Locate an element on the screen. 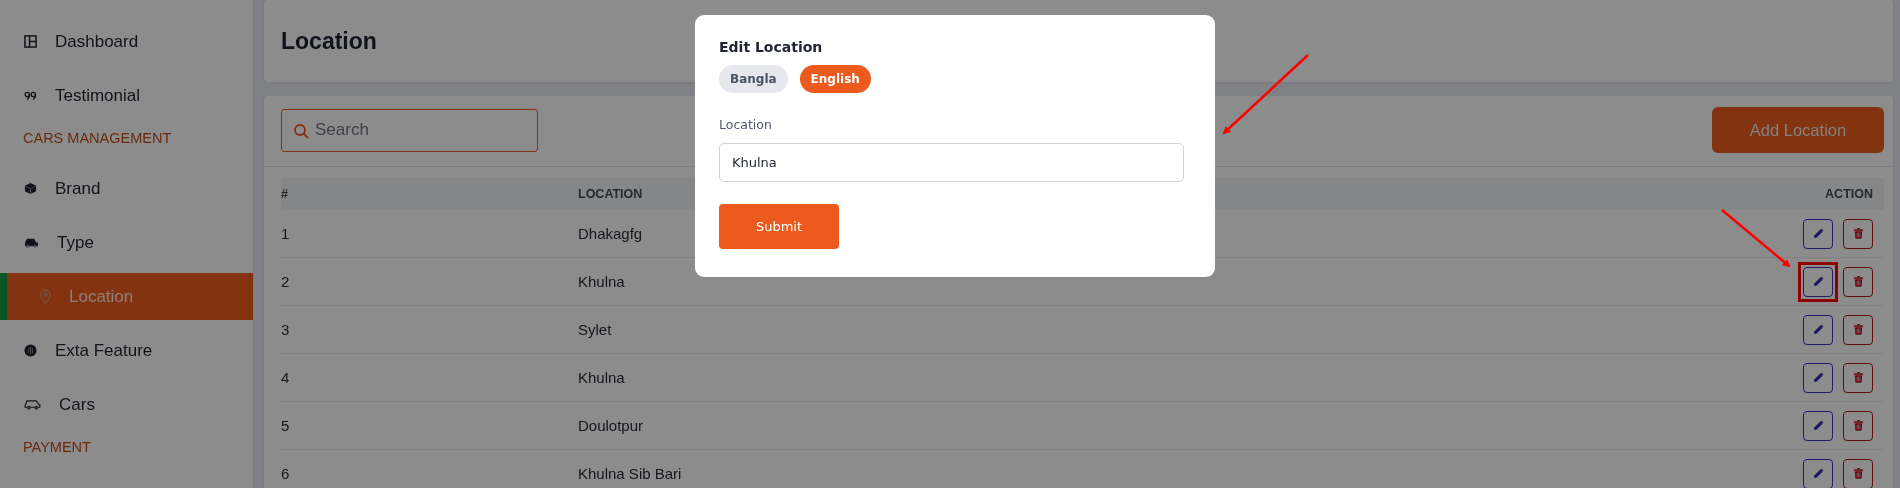 The width and height of the screenshot is (1900, 488). table-cell: 2 is located at coordinates (285, 281).